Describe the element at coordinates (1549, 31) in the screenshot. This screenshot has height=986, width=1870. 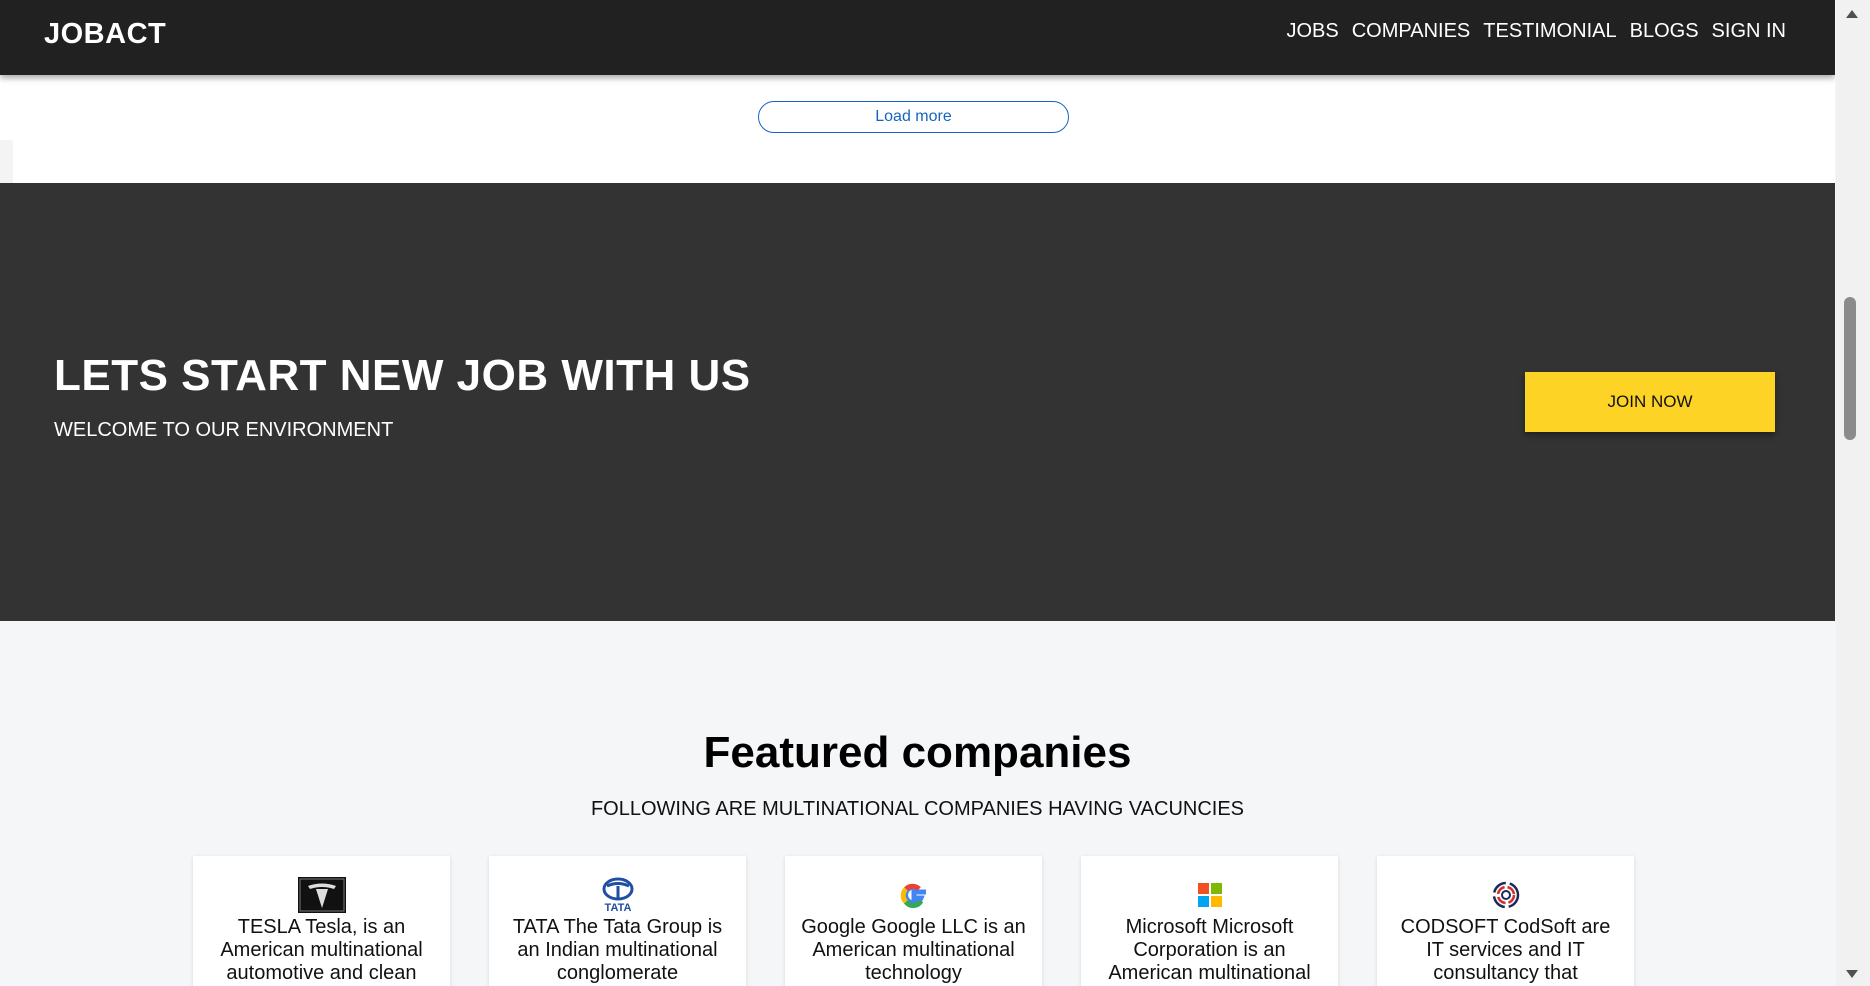
I see `nav-testimonial: TESTIMONIAL` at that location.